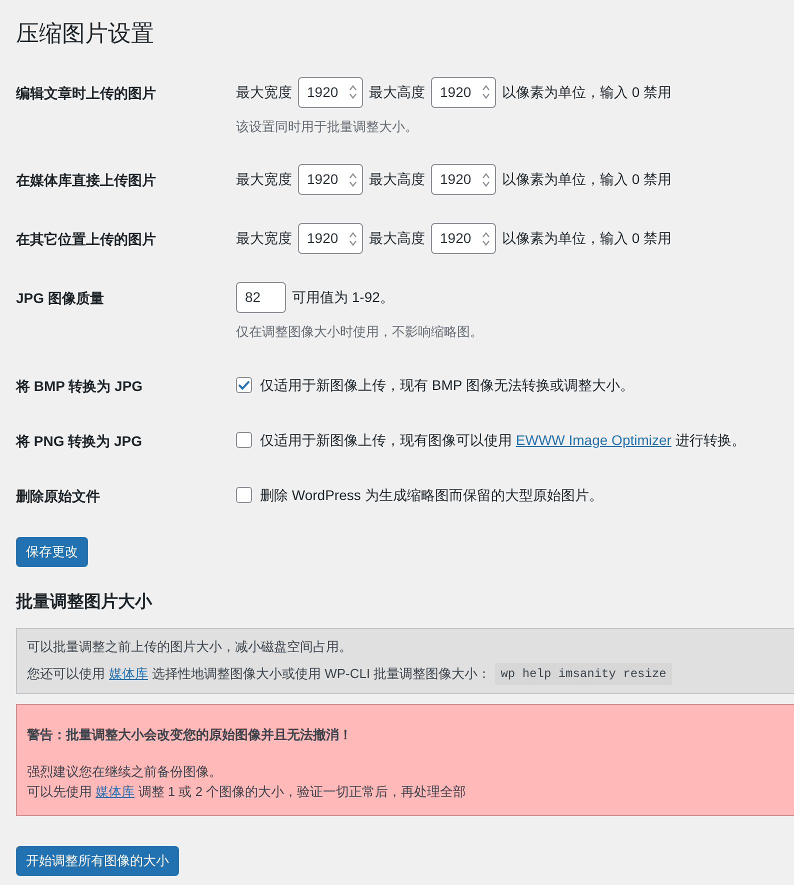 Image resolution: width=794 pixels, height=885 pixels. I want to click on save-button: 保存更改, so click(52, 551).